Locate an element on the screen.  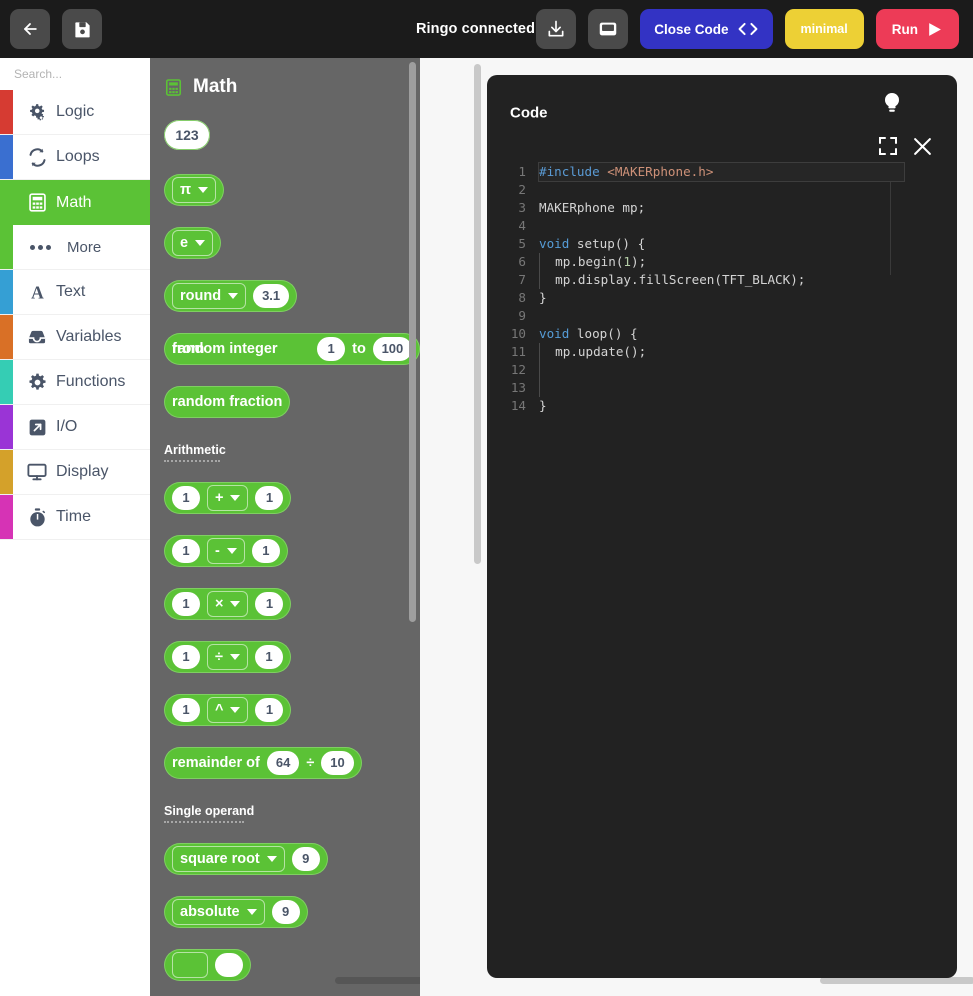
code-line: 2 is located at coordinates (722, 190).